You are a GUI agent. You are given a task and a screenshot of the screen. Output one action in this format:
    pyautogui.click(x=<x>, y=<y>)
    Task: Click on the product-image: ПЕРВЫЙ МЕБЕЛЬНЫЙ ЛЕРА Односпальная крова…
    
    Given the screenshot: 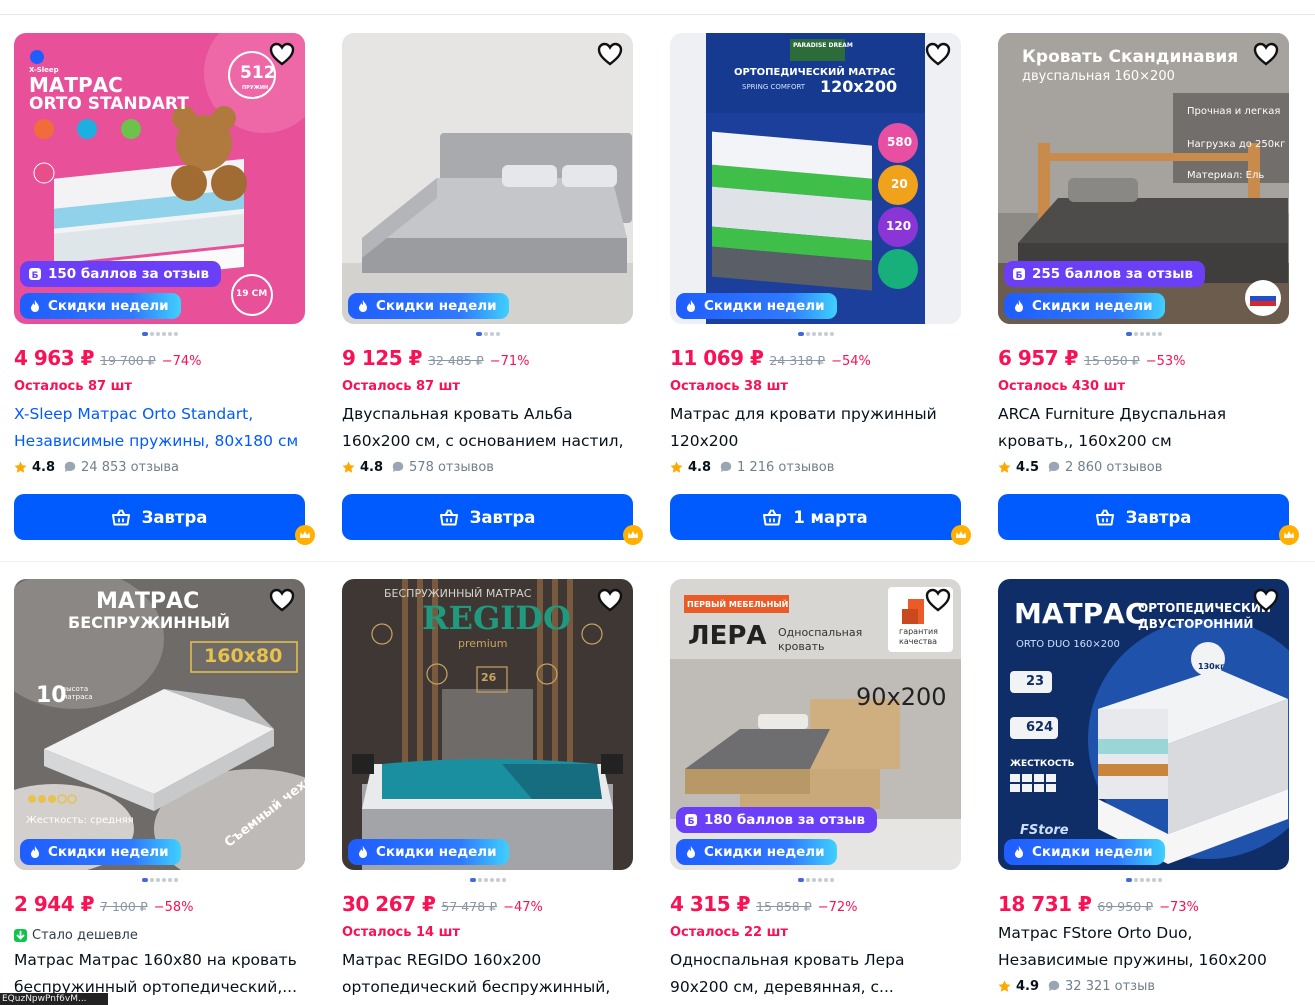 What is the action you would take?
    pyautogui.click(x=815, y=724)
    